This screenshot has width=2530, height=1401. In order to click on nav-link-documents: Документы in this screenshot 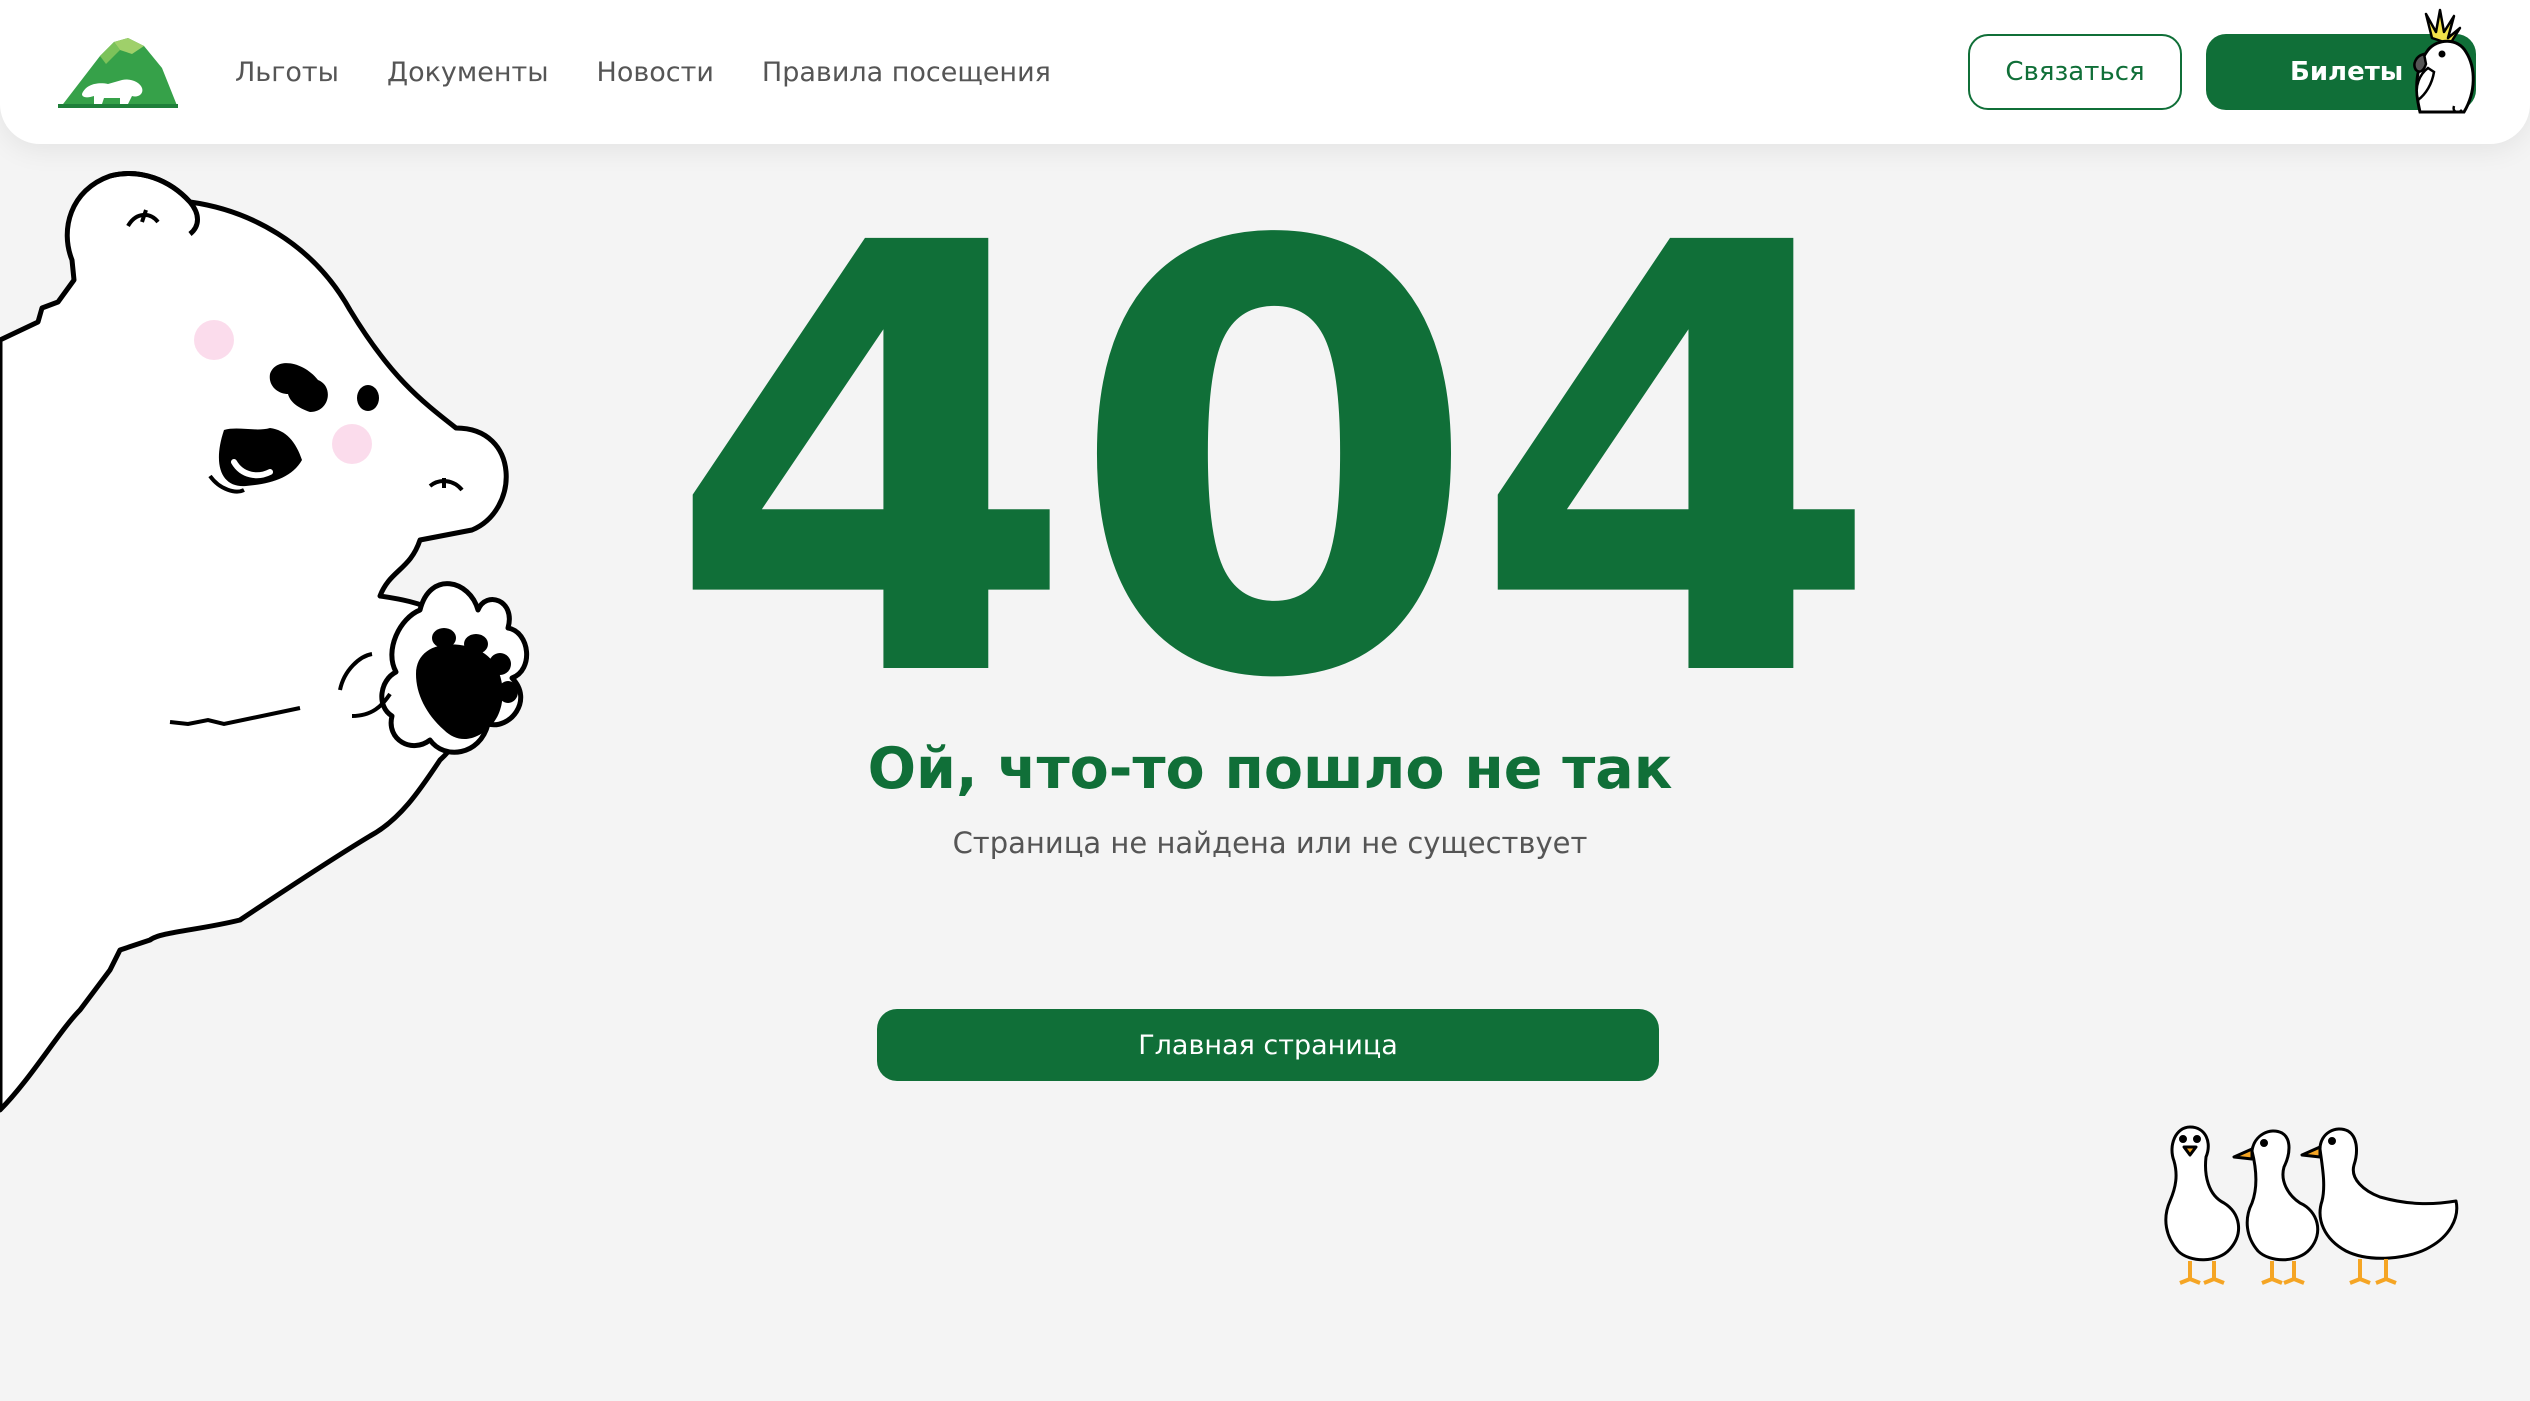, I will do `click(468, 72)`.